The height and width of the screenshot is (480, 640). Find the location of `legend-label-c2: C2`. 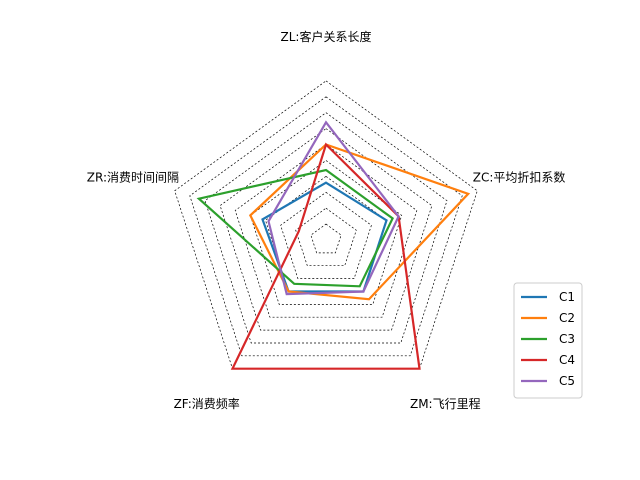

legend-label-c2: C2 is located at coordinates (567, 318).